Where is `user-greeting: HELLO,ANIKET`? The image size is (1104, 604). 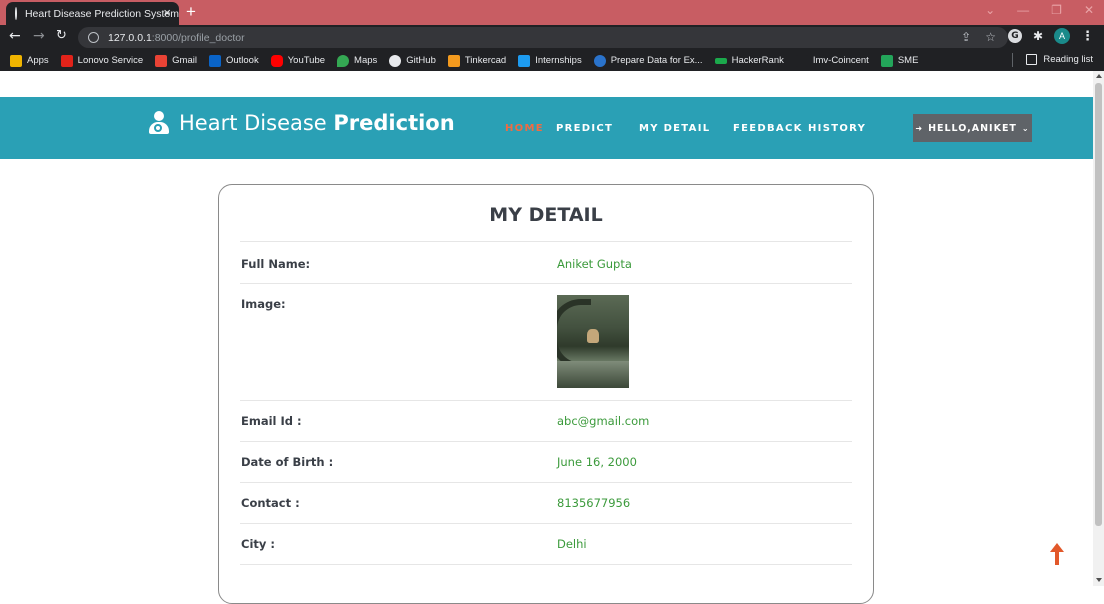
user-greeting: HELLO,ANIKET is located at coordinates (972, 128).